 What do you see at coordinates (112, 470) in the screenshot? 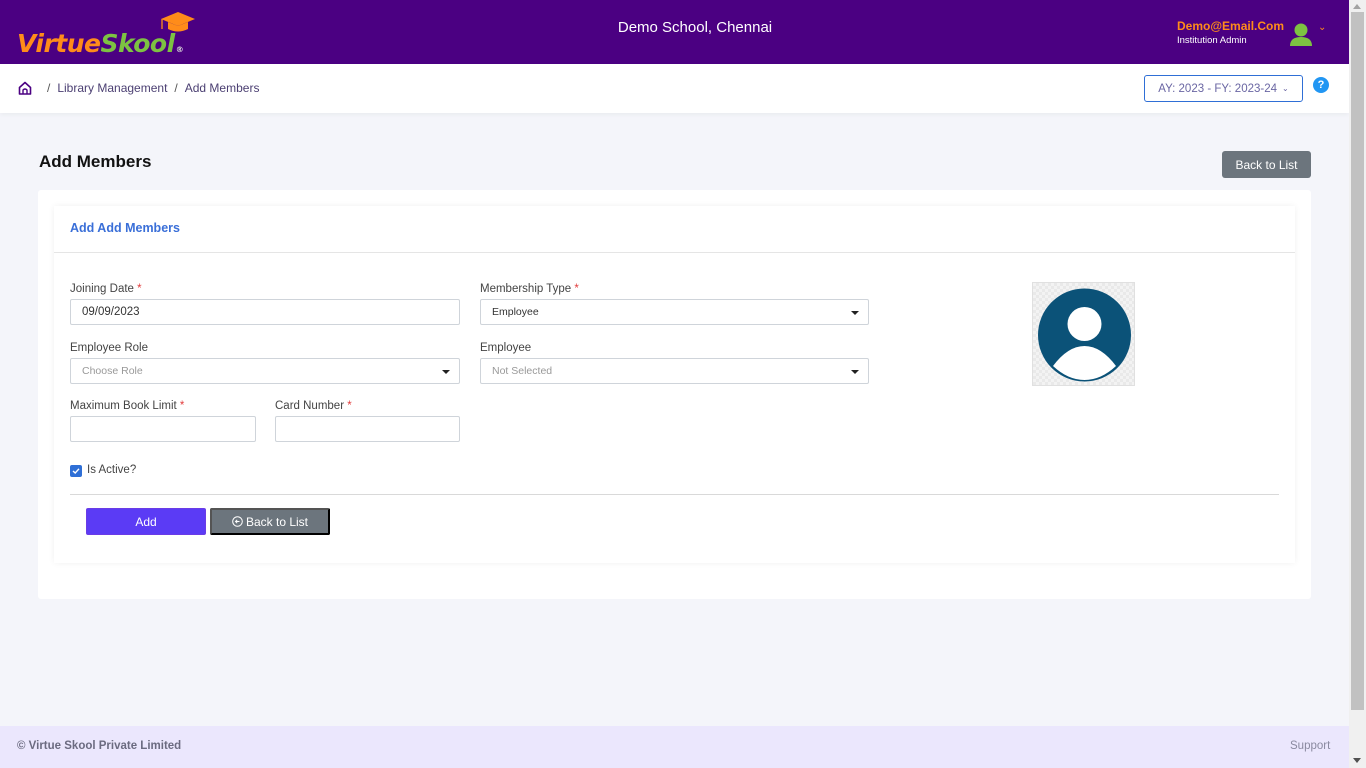
I see `is-active-label: Is Active?` at bounding box center [112, 470].